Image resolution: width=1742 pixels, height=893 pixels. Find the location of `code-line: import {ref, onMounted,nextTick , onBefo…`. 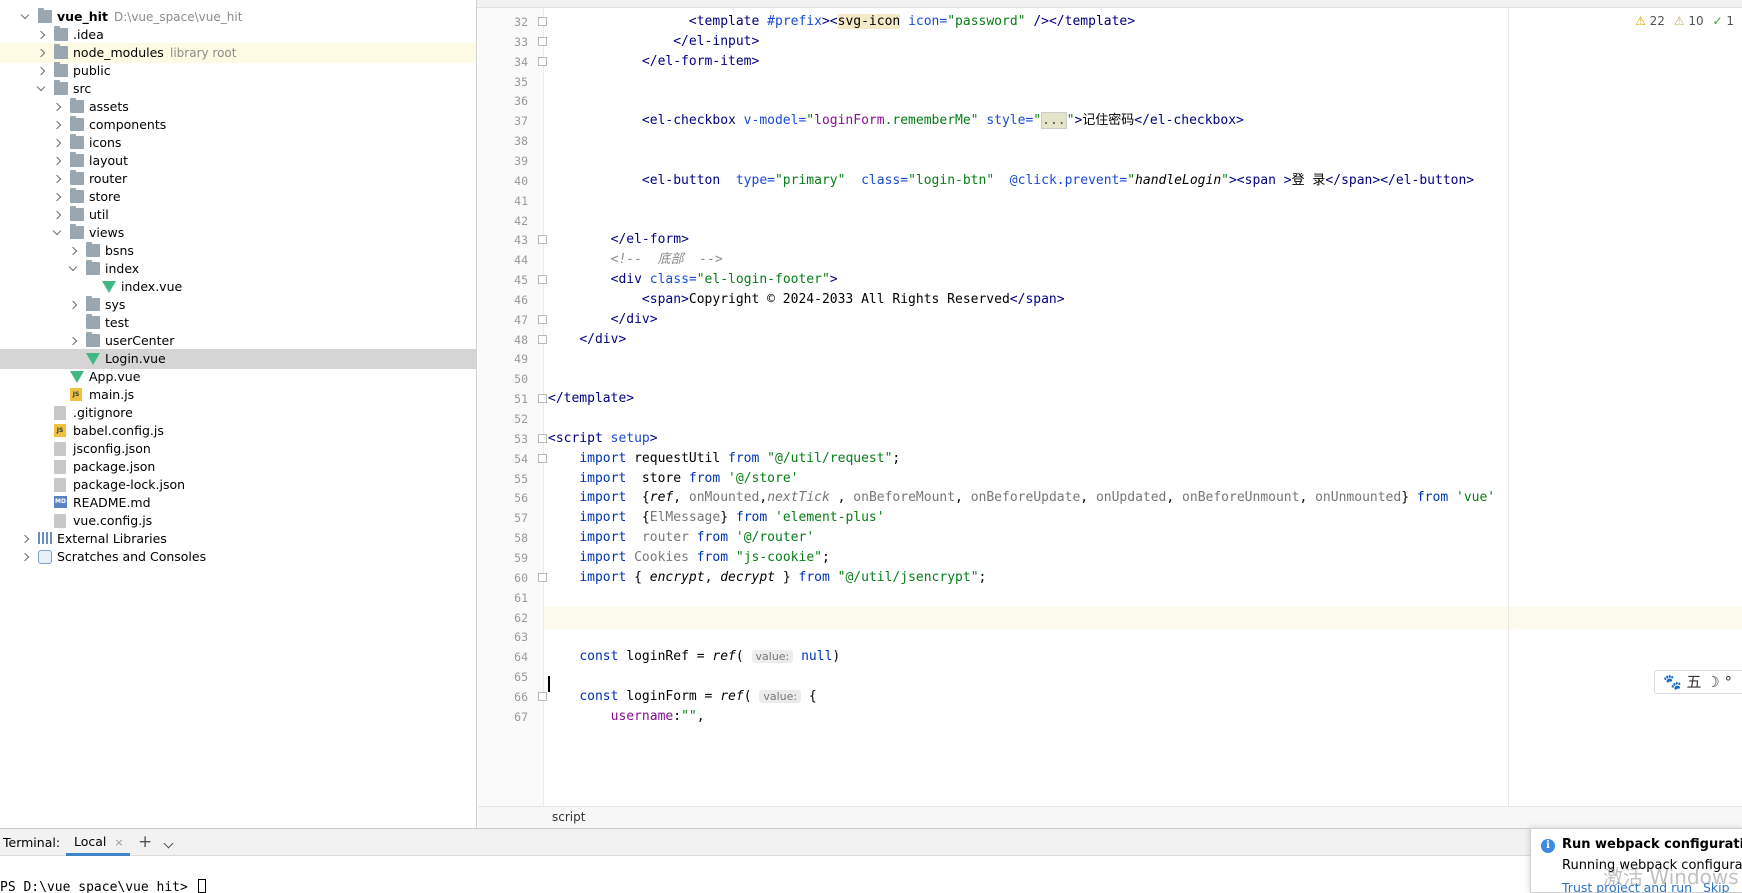

code-line: import {ref, onMounted,nextTick , onBefo… is located at coordinates (1143, 498).